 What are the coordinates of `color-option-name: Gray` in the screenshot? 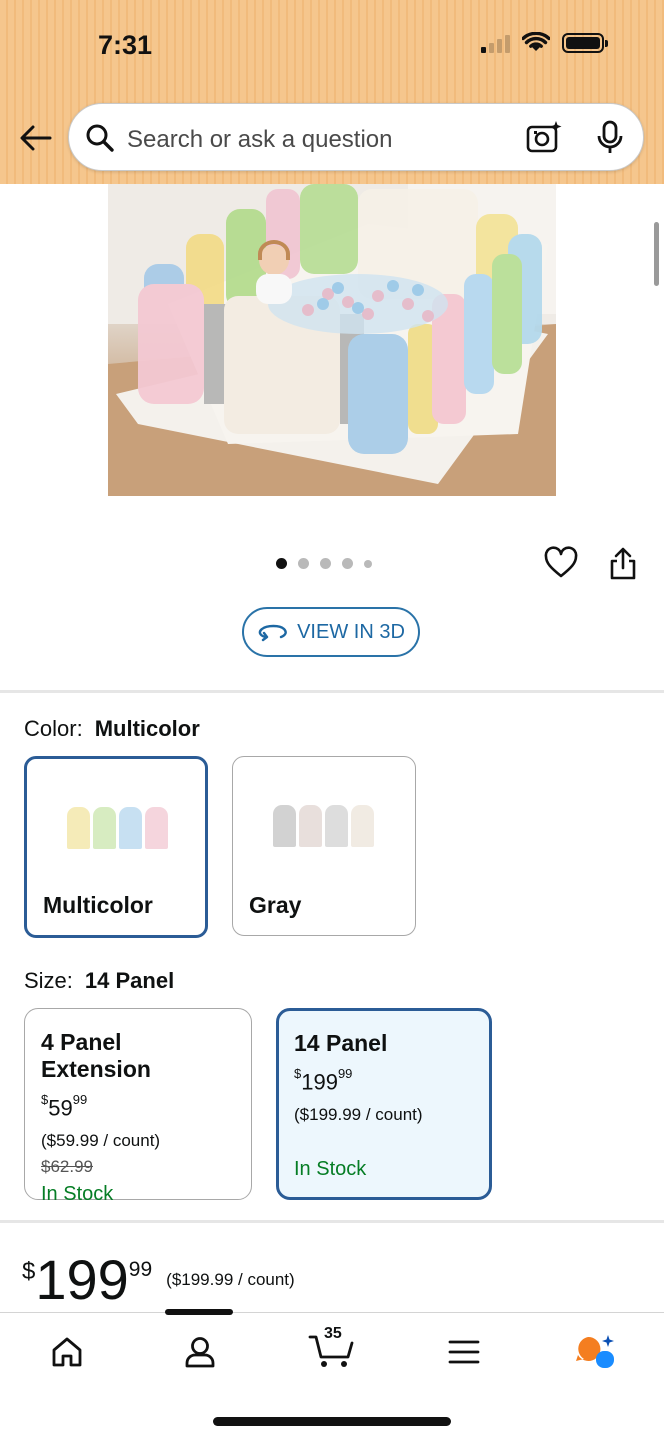 It's located at (275, 905).